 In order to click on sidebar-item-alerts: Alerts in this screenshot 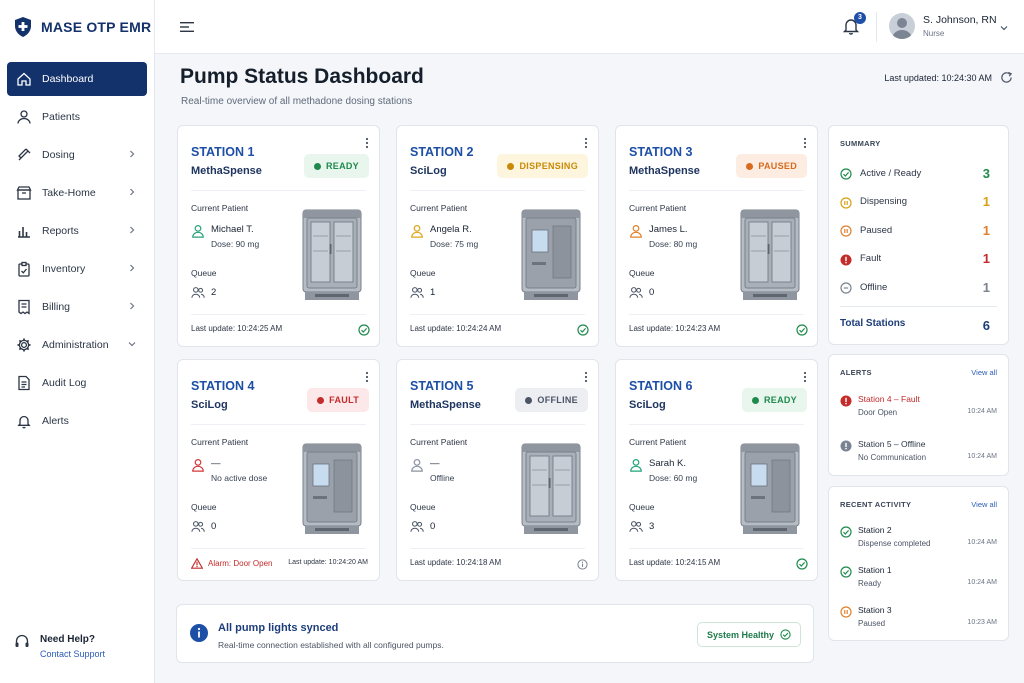, I will do `click(77, 421)`.